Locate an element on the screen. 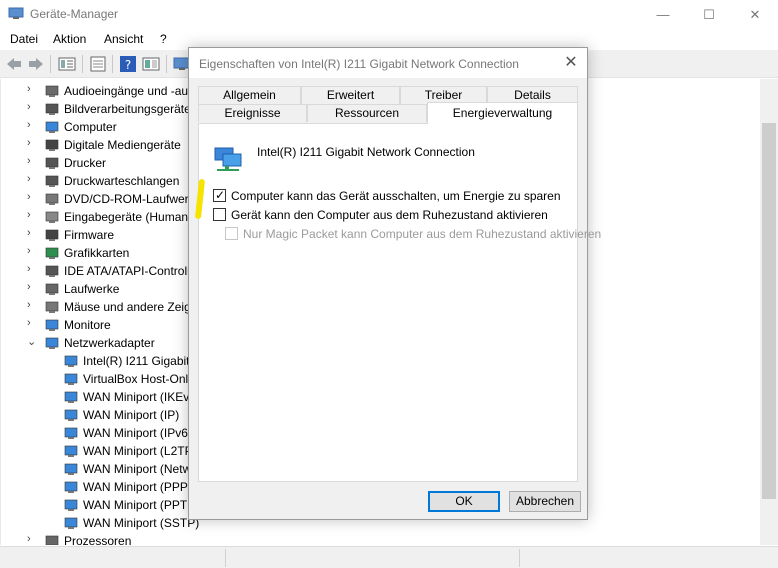 The width and height of the screenshot is (778, 568). cancel-button: Abbrechen is located at coordinates (545, 501).